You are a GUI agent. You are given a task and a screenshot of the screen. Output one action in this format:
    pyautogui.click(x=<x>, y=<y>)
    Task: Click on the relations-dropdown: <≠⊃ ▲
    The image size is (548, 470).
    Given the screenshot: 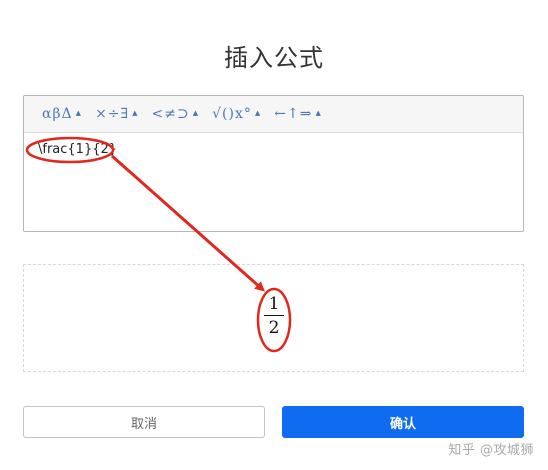 What is the action you would take?
    pyautogui.click(x=175, y=114)
    